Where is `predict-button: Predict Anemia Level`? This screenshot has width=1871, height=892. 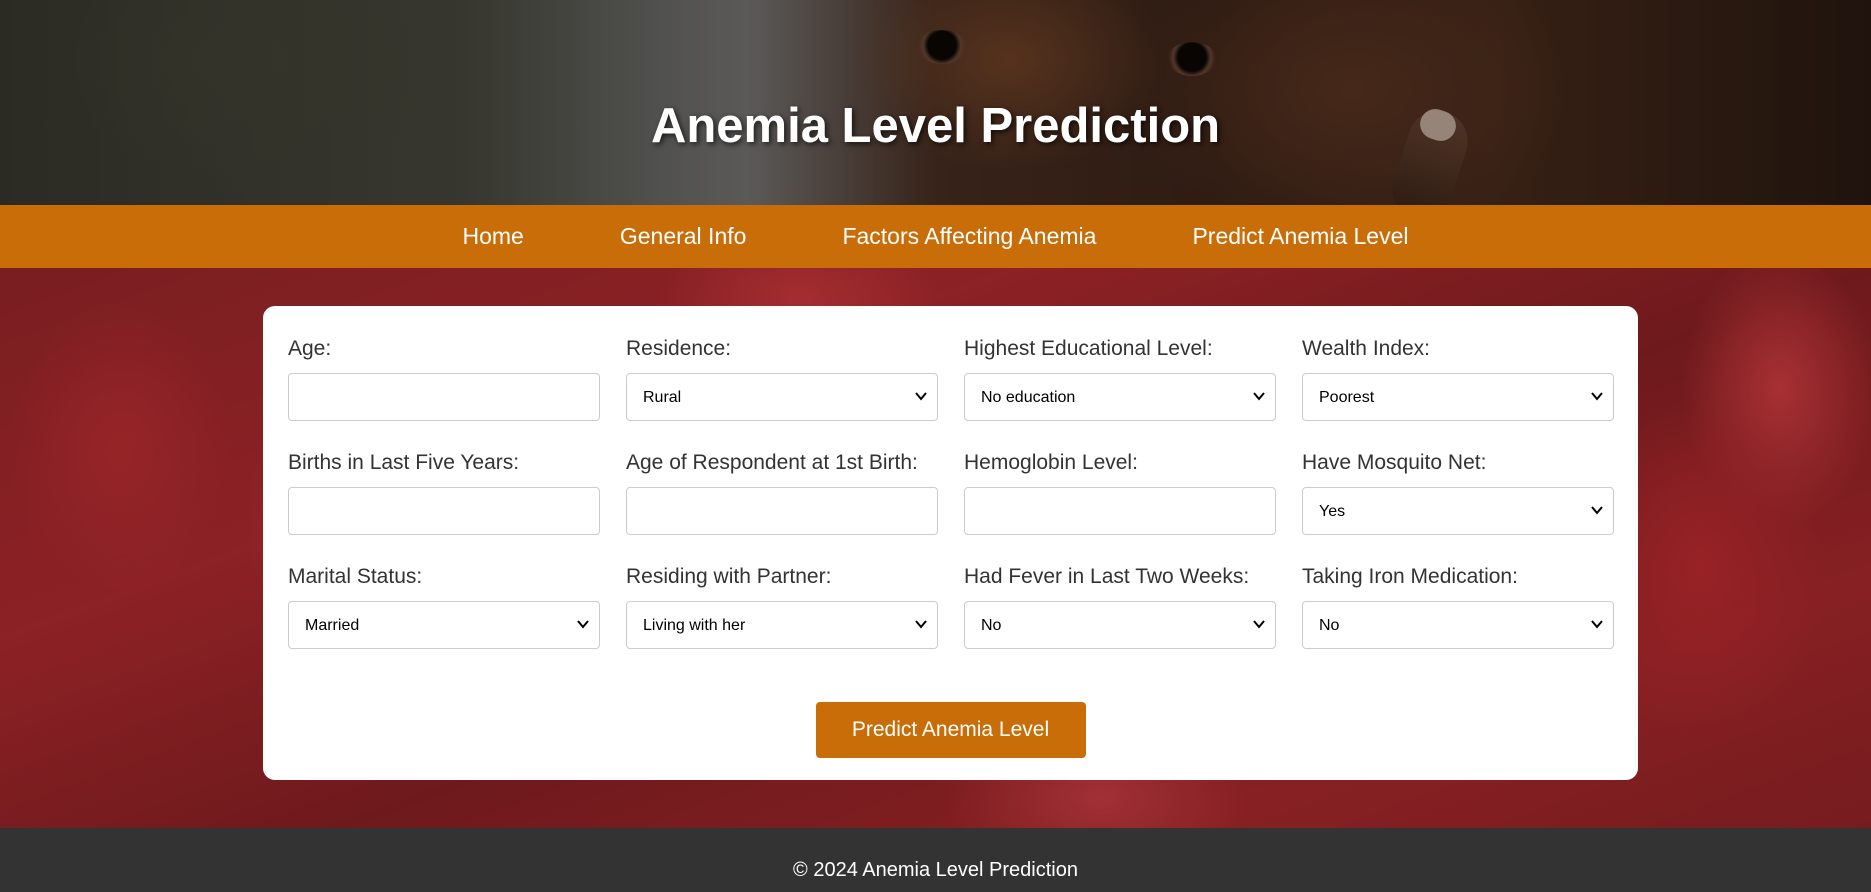
predict-button: Predict Anemia Level is located at coordinates (950, 730).